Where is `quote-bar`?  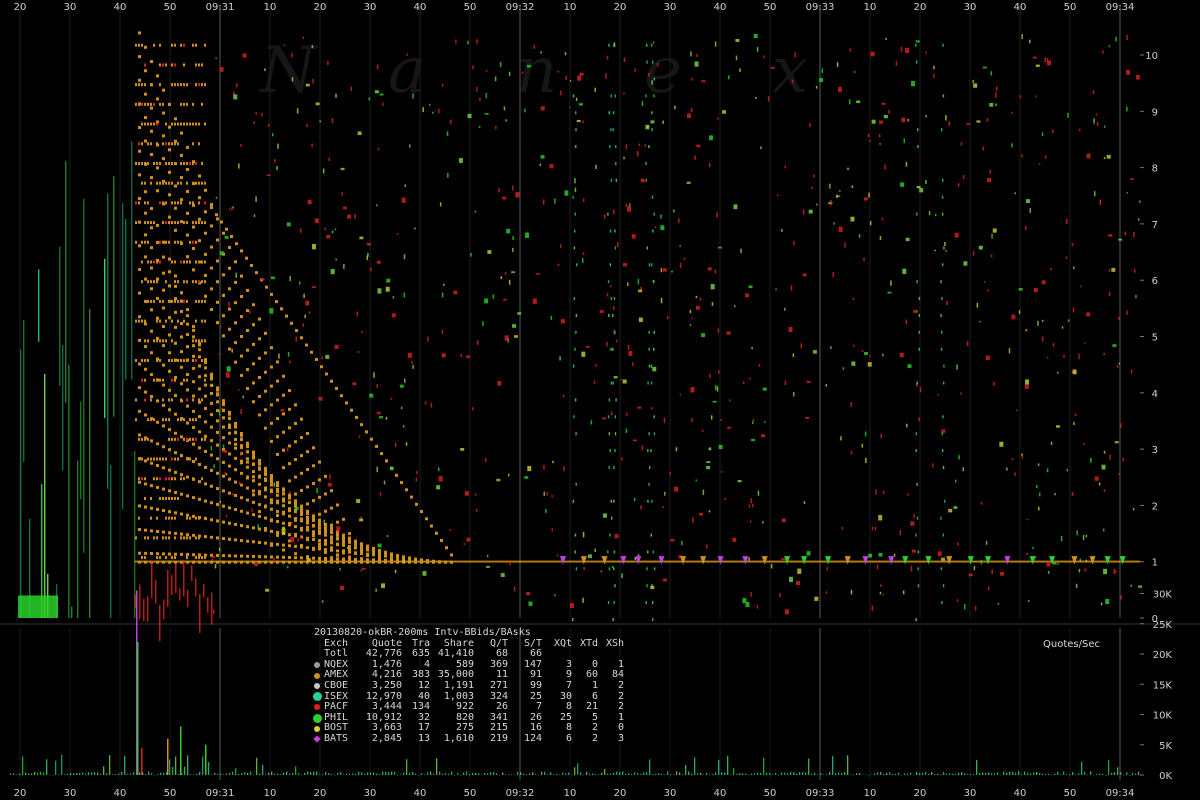
quote-bar is located at coordinates (24, 391).